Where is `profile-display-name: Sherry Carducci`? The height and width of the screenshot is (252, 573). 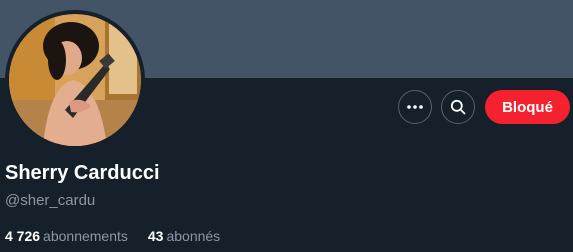
profile-display-name: Sherry Carducci is located at coordinates (82, 173).